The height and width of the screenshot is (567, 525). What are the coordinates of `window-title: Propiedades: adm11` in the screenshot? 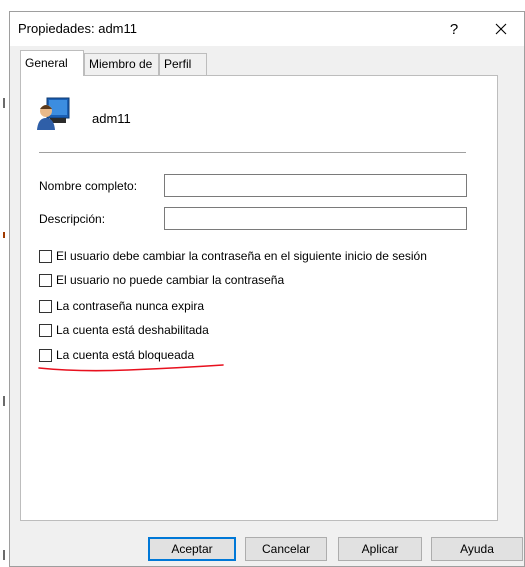 It's located at (78, 28).